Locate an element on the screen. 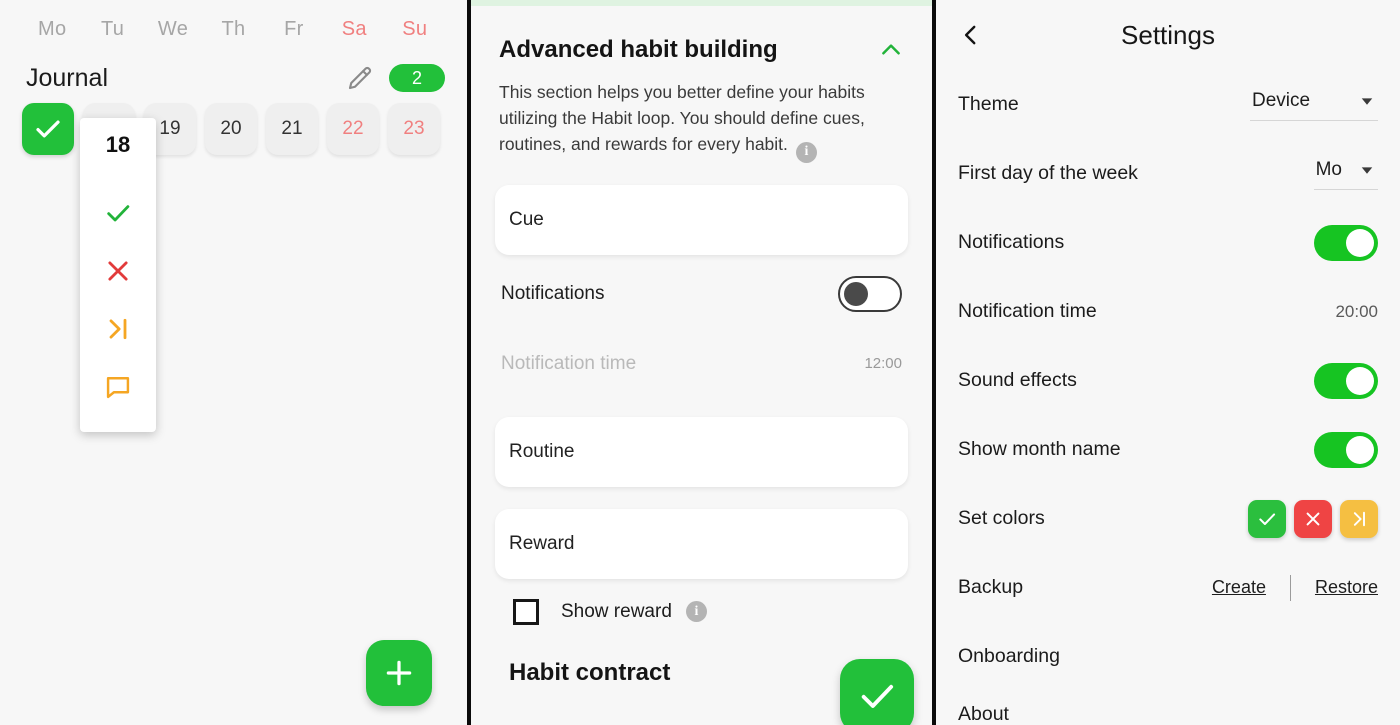  cue-input: Cue is located at coordinates (701, 219).